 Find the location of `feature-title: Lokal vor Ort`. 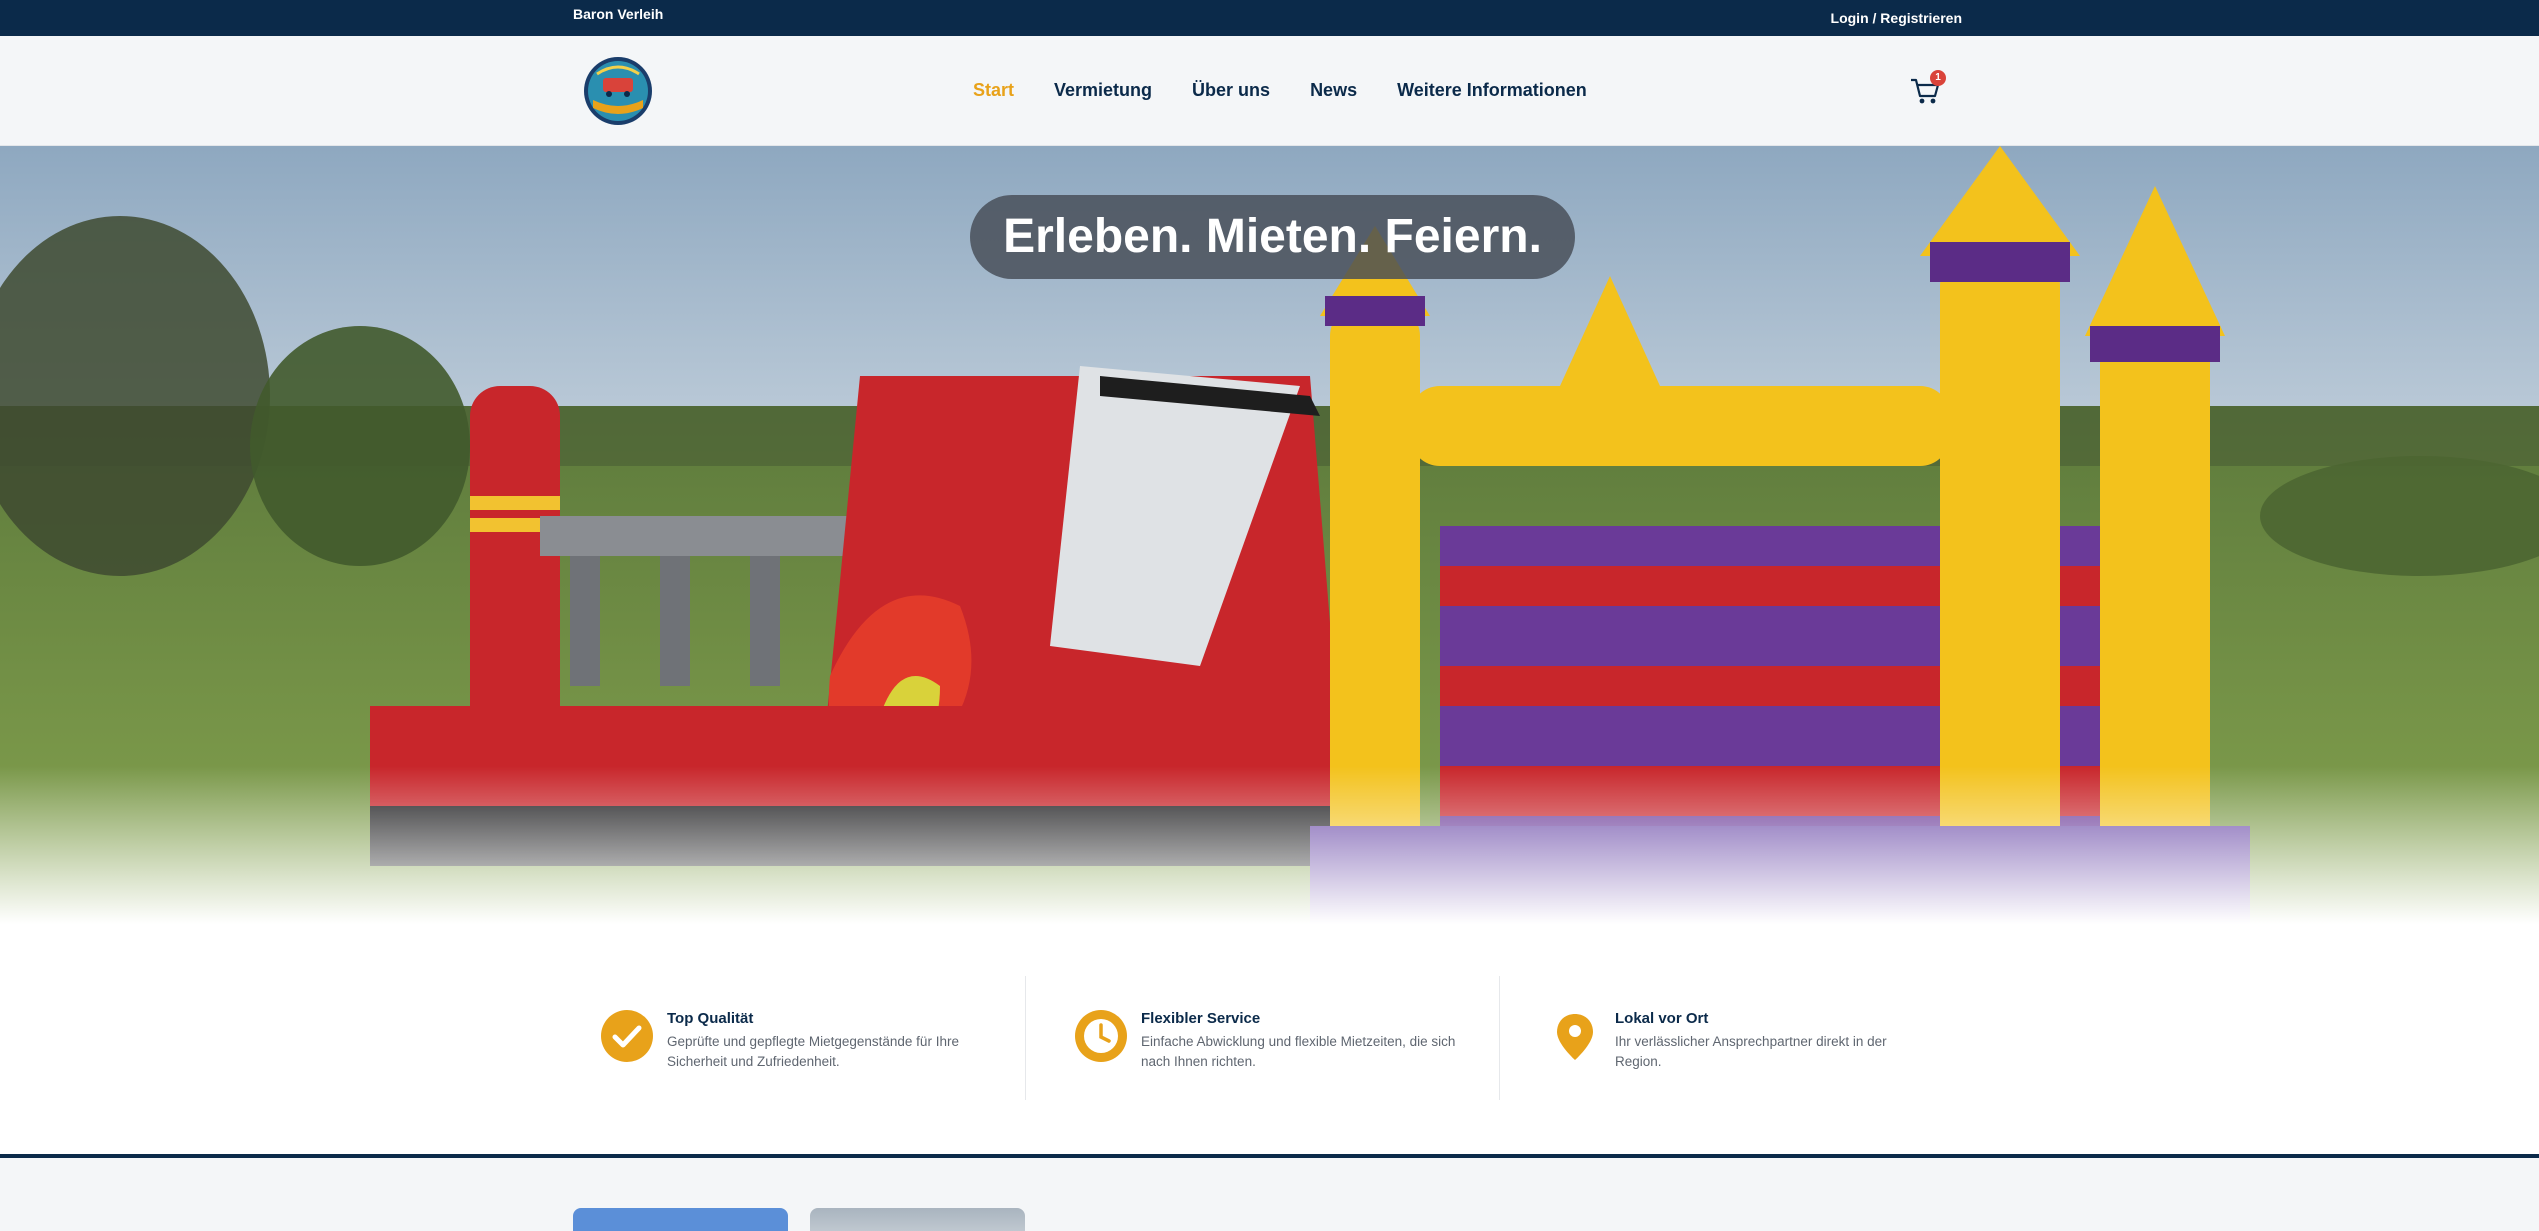

feature-title: Lokal vor Ort is located at coordinates (1662, 1018).